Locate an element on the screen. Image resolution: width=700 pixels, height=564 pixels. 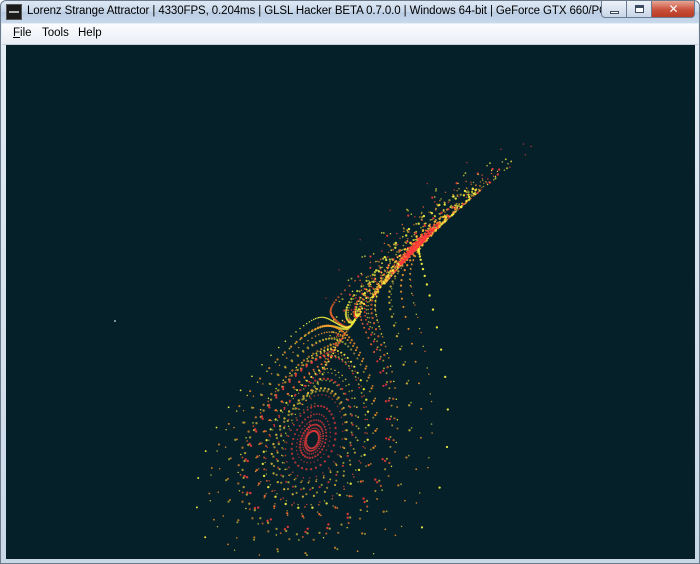
app-icon is located at coordinates (14, 12).